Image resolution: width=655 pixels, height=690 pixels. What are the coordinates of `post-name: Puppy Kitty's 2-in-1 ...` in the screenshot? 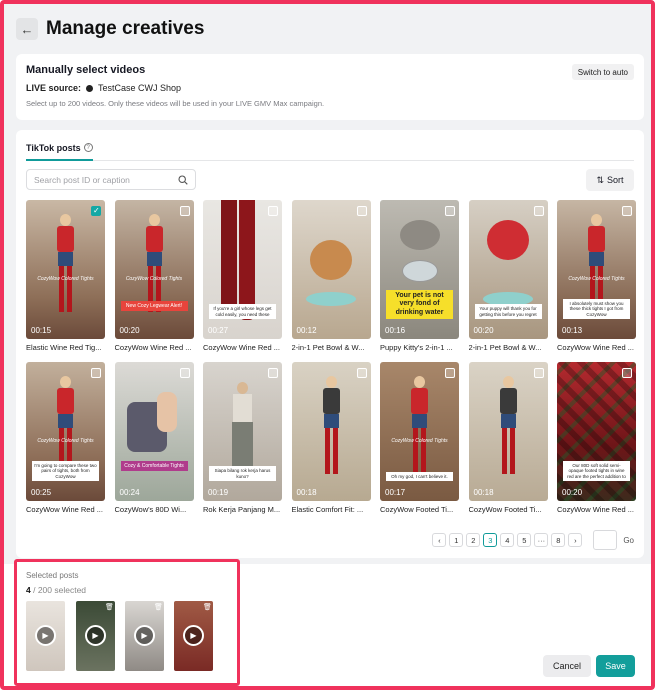 It's located at (416, 347).